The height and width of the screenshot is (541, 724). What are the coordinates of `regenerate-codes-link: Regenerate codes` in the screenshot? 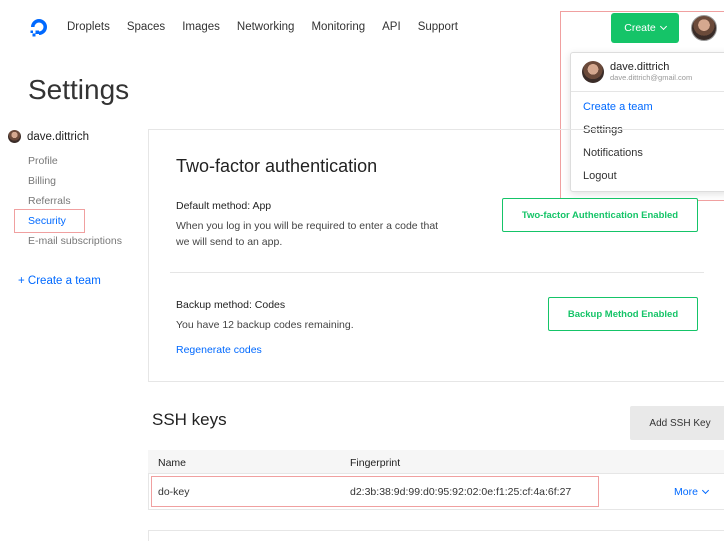 It's located at (219, 350).